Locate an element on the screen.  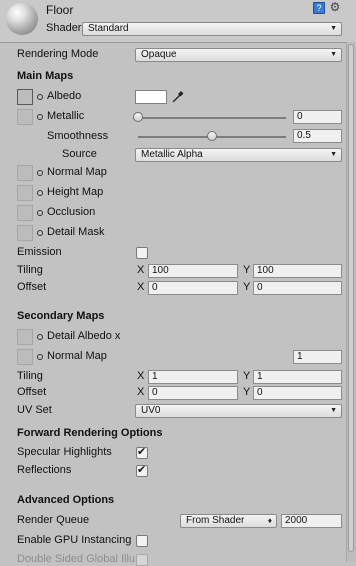
shader-dropdown-value: Standard is located at coordinates (108, 28).